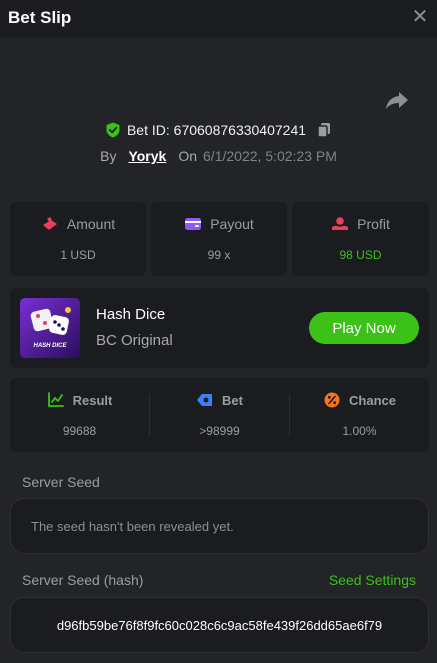 The width and height of the screenshot is (437, 663). Describe the element at coordinates (372, 400) in the screenshot. I see `chance-label: Chance` at that location.